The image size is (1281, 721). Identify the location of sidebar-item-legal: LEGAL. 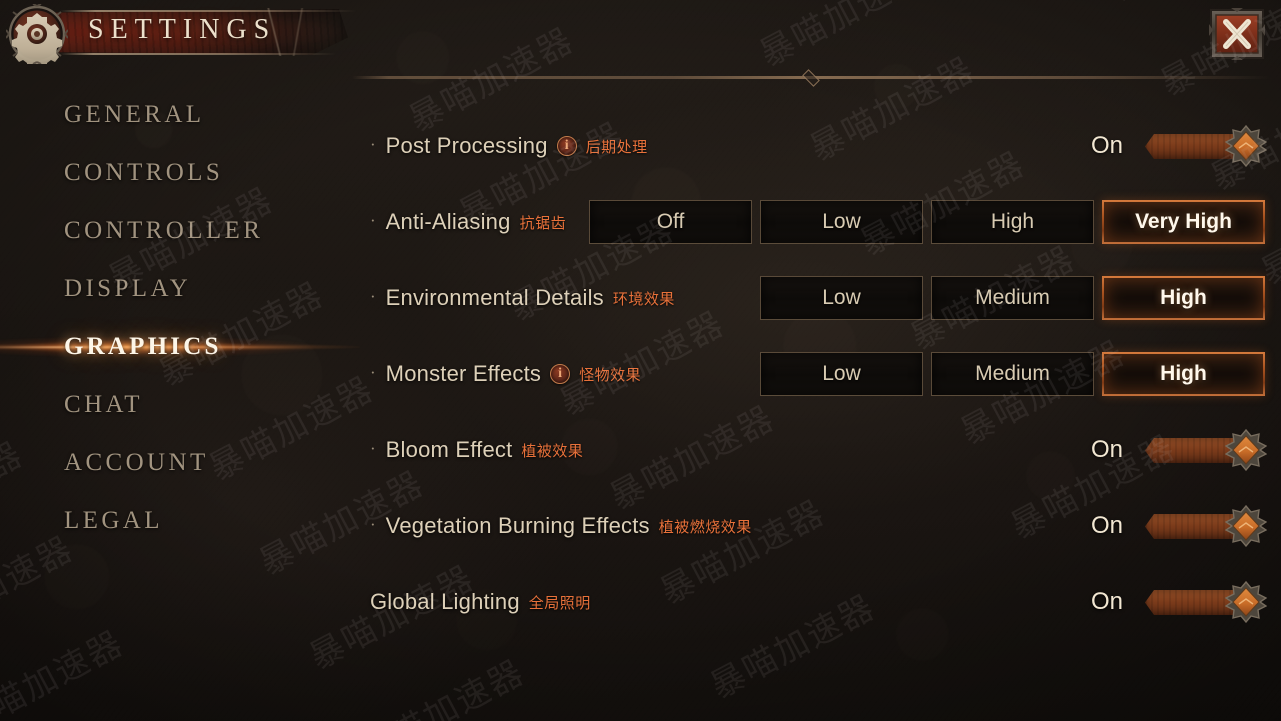
(178, 521).